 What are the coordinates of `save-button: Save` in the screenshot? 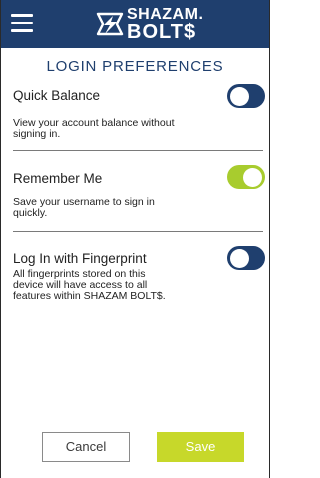 It's located at (200, 447).